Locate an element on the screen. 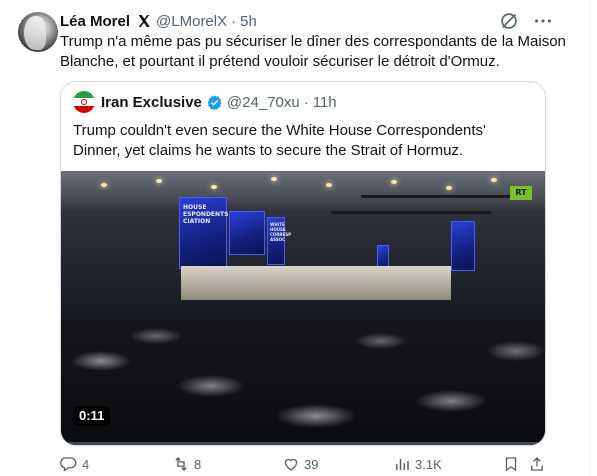 The image size is (597, 476). avatar-photo is located at coordinates (35, 33).